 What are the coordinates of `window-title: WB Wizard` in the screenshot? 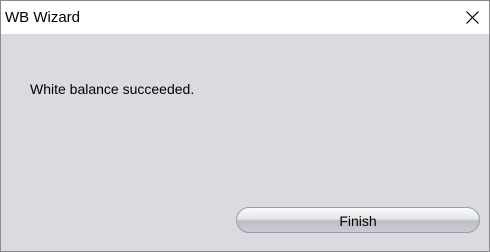 It's located at (42, 17).